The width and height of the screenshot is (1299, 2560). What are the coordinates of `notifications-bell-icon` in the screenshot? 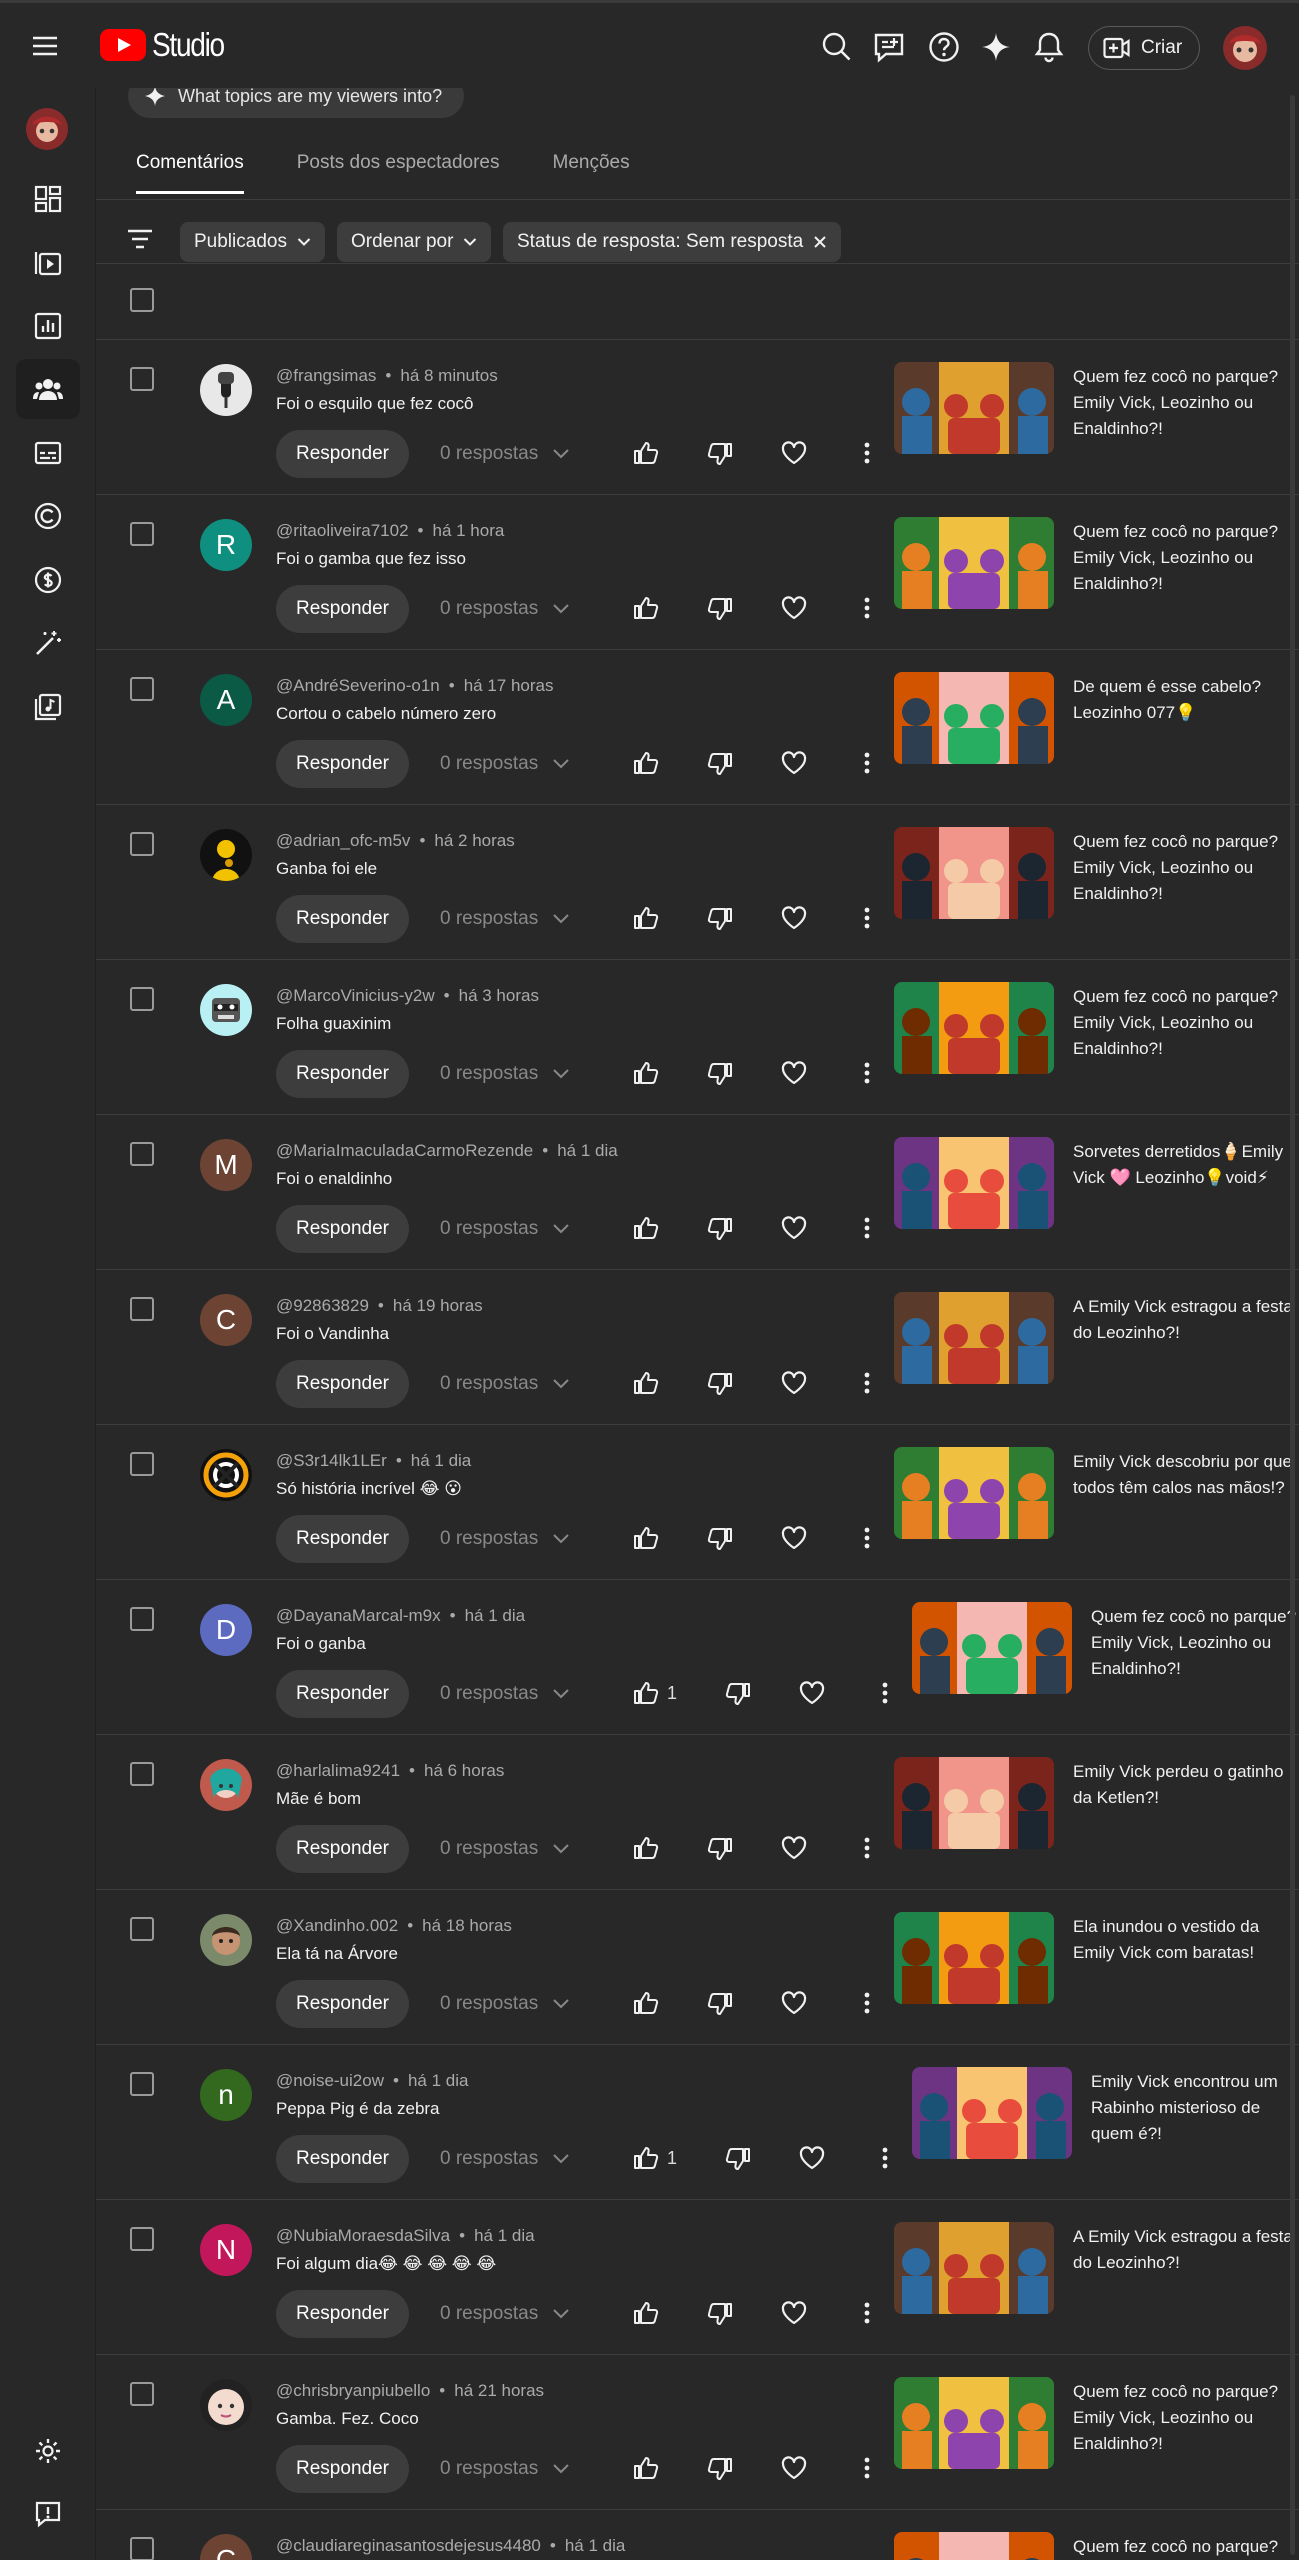 It's located at (1049, 47).